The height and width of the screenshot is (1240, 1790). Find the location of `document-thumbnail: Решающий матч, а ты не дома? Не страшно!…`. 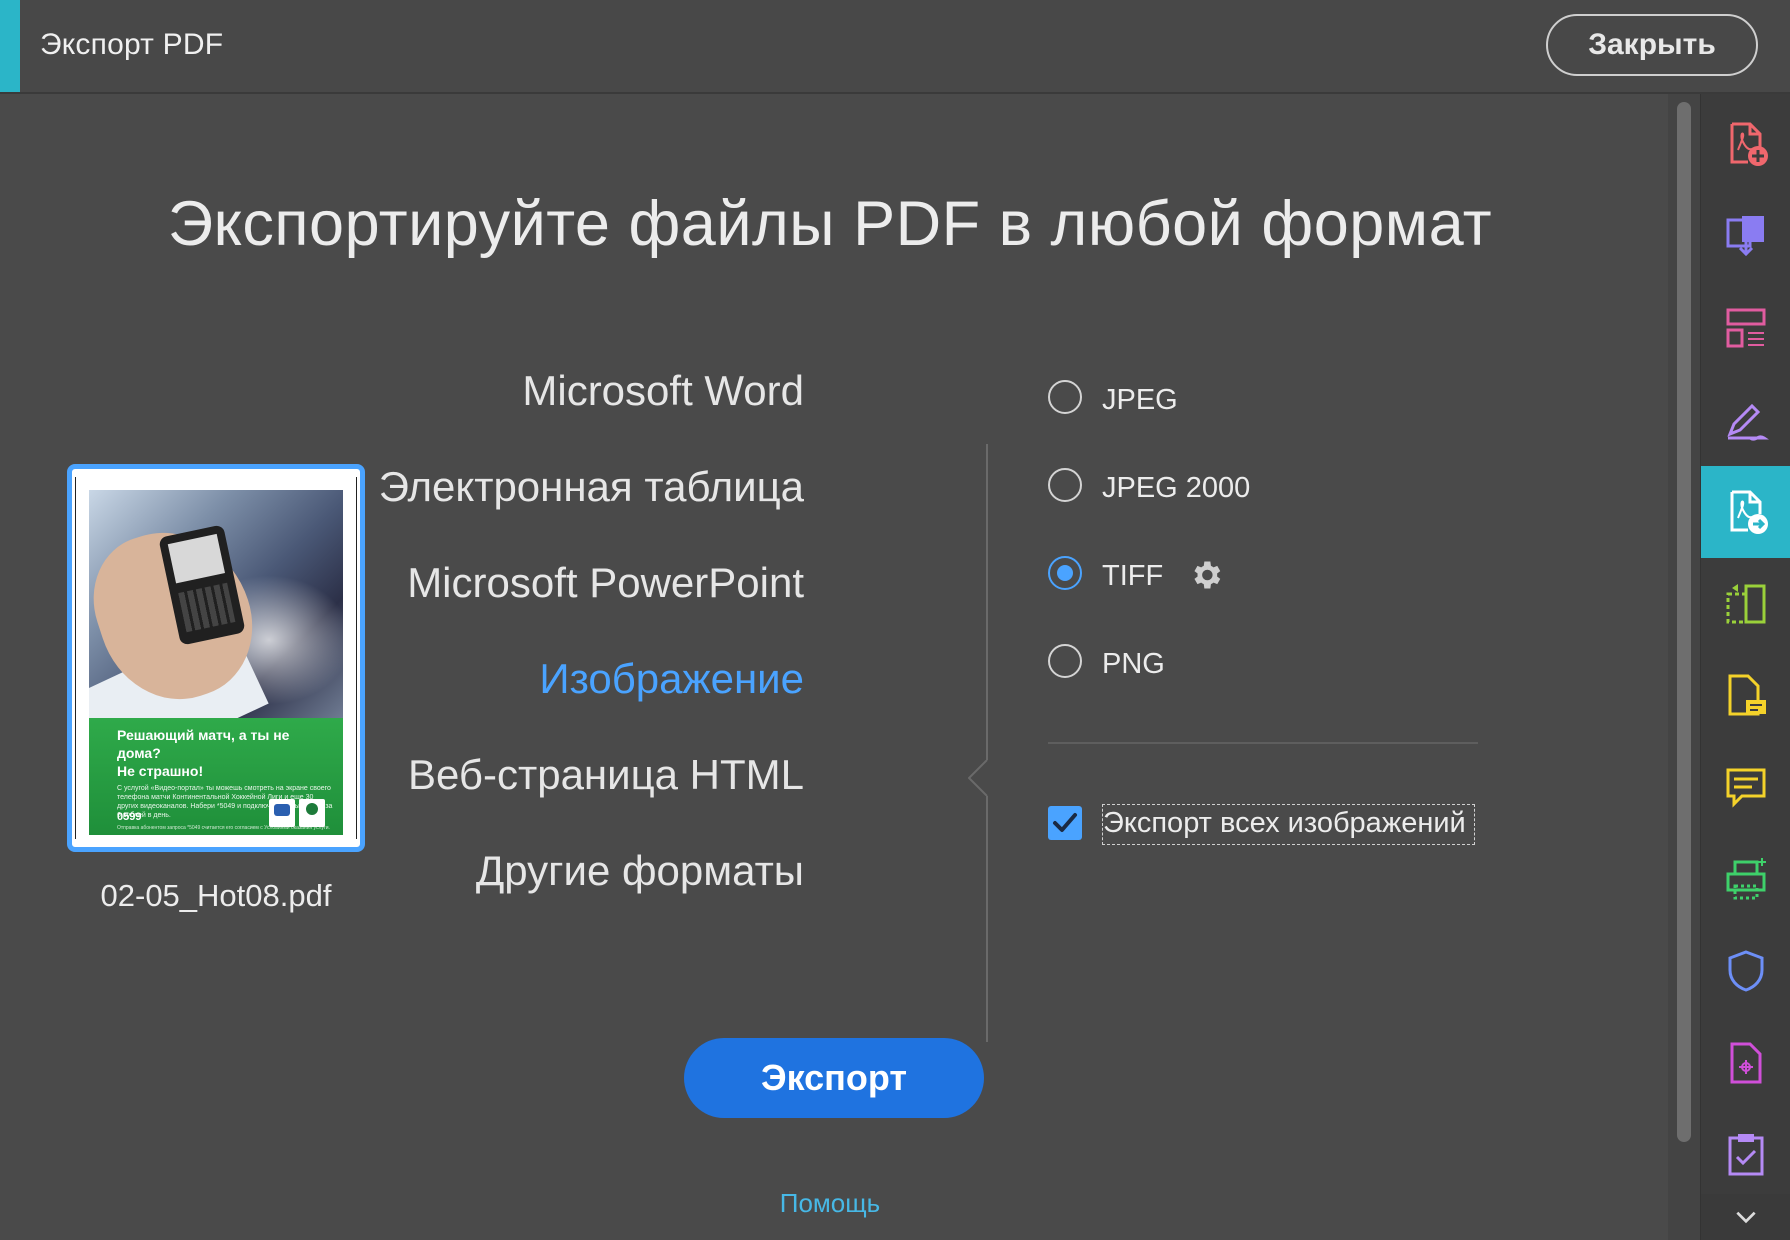

document-thumbnail: Решающий матч, а ты не дома? Не страшно!… is located at coordinates (216, 658).